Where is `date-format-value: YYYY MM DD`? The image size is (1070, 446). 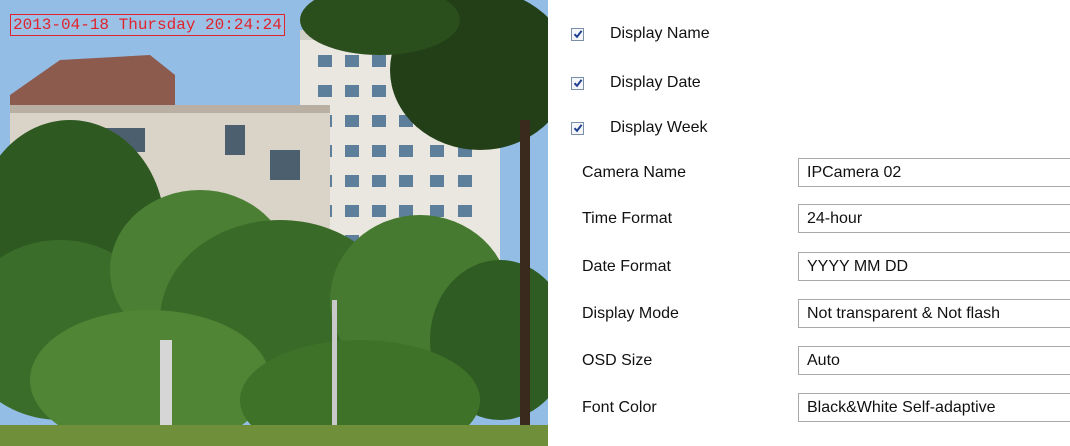
date-format-value: YYYY MM DD is located at coordinates (858, 266).